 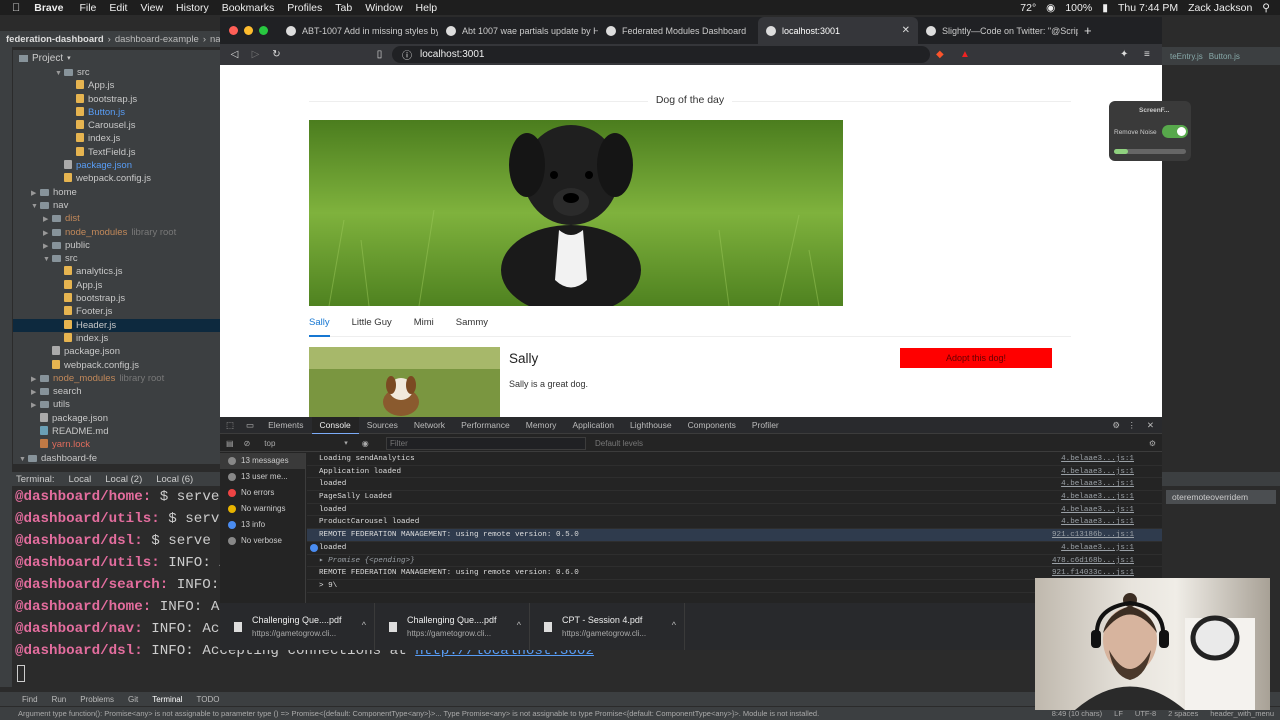 I want to click on tree-item: ▼ nav, so click(x=116, y=205).